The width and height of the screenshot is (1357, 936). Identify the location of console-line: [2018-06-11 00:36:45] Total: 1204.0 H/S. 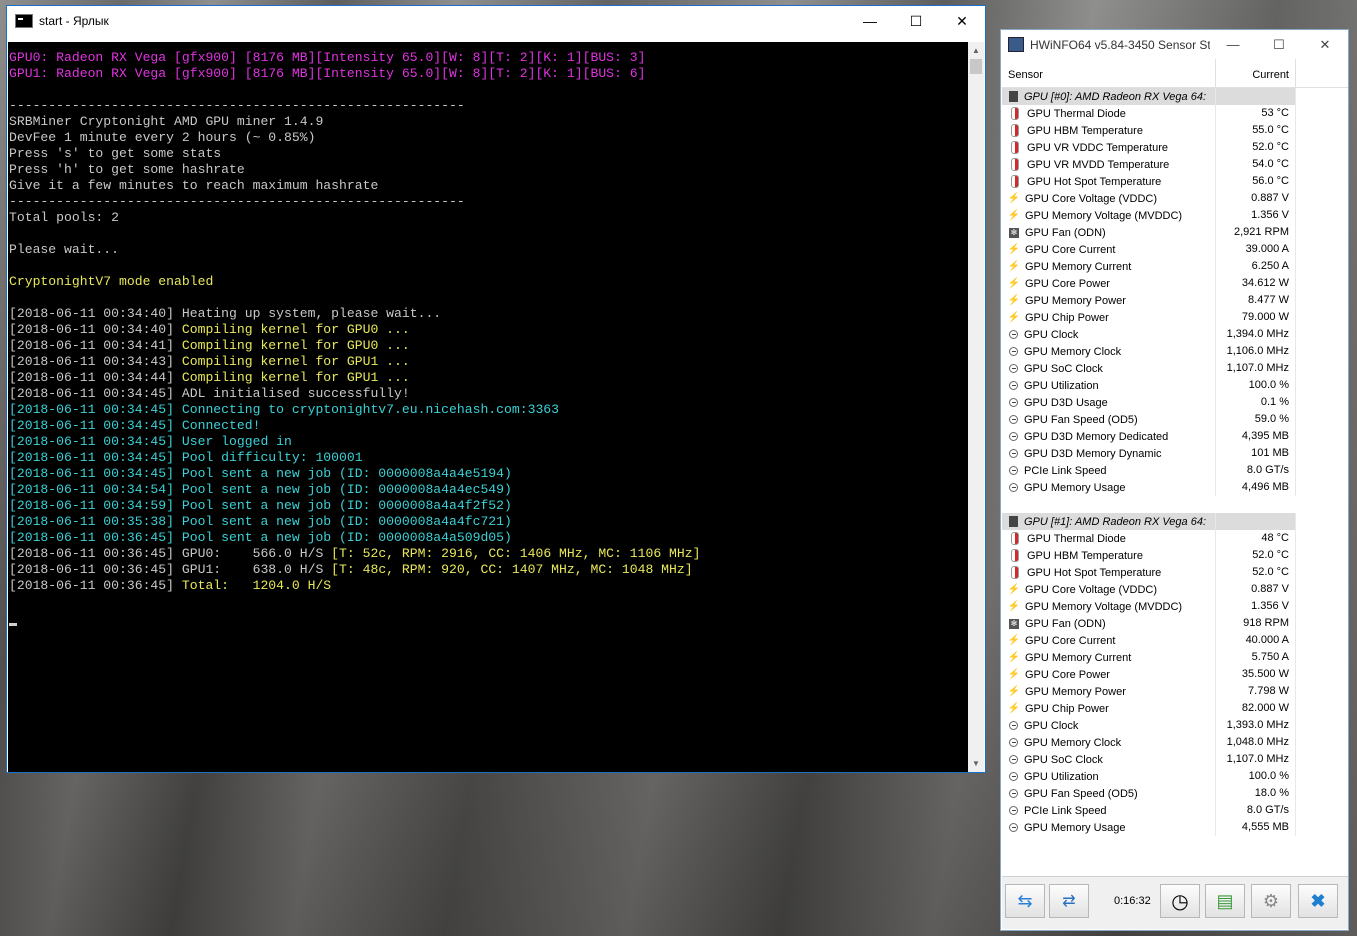
(489, 586).